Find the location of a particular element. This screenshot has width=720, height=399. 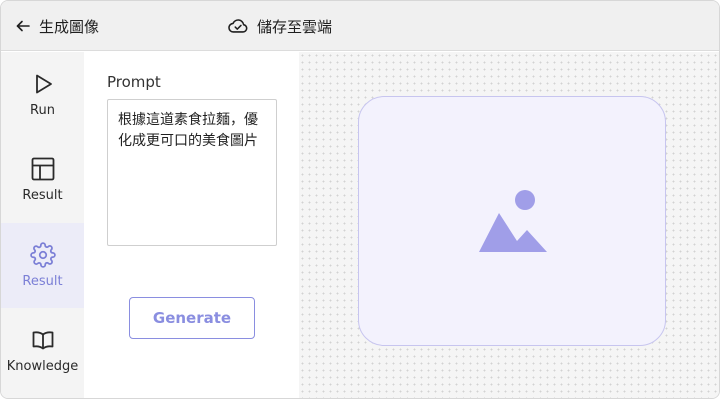

sidebar-item-knowledge: Knowledge is located at coordinates (42, 350).